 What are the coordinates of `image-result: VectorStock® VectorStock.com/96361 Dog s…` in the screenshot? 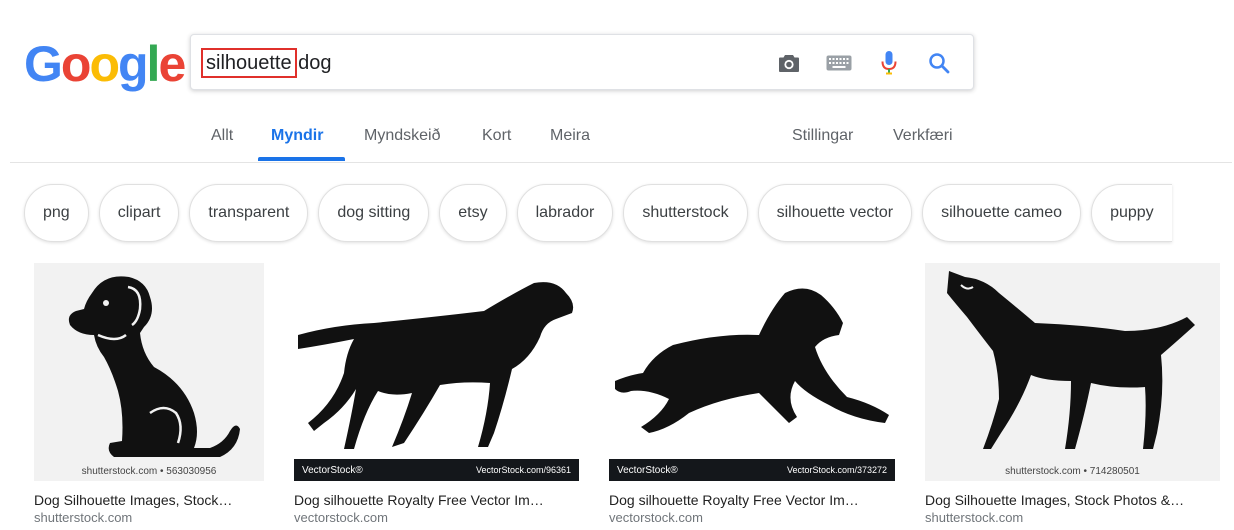 It's located at (436, 395).